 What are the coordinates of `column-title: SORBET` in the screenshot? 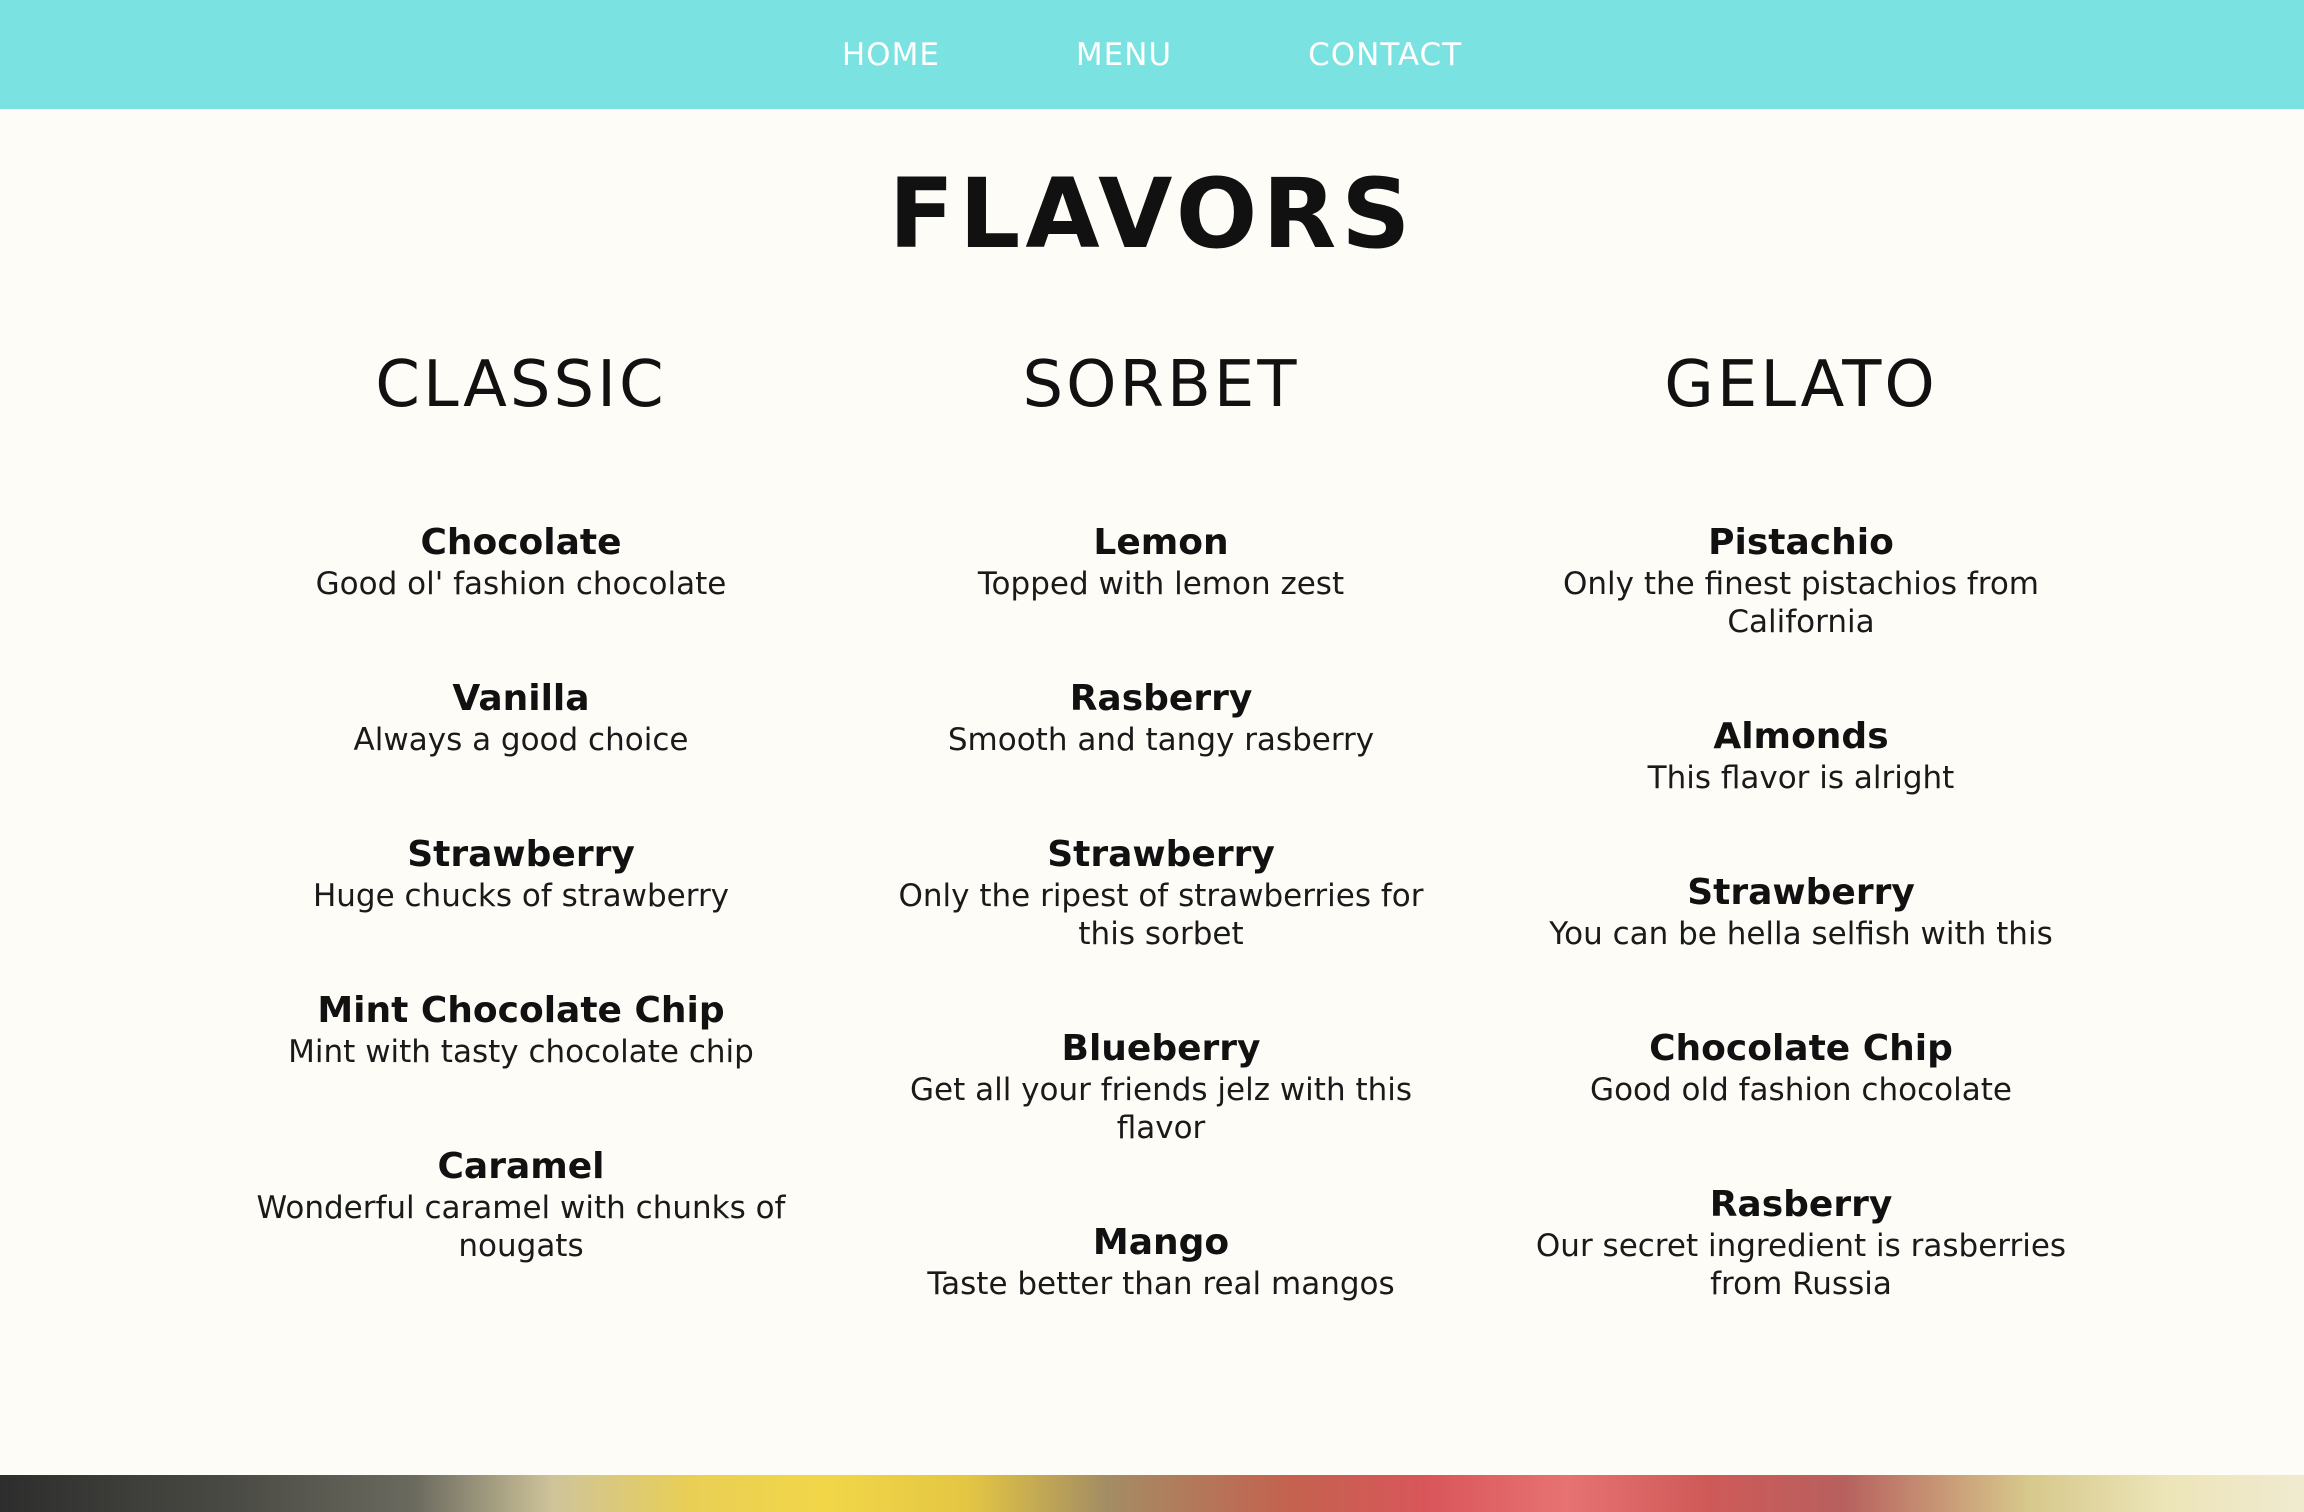 It's located at (1161, 385).